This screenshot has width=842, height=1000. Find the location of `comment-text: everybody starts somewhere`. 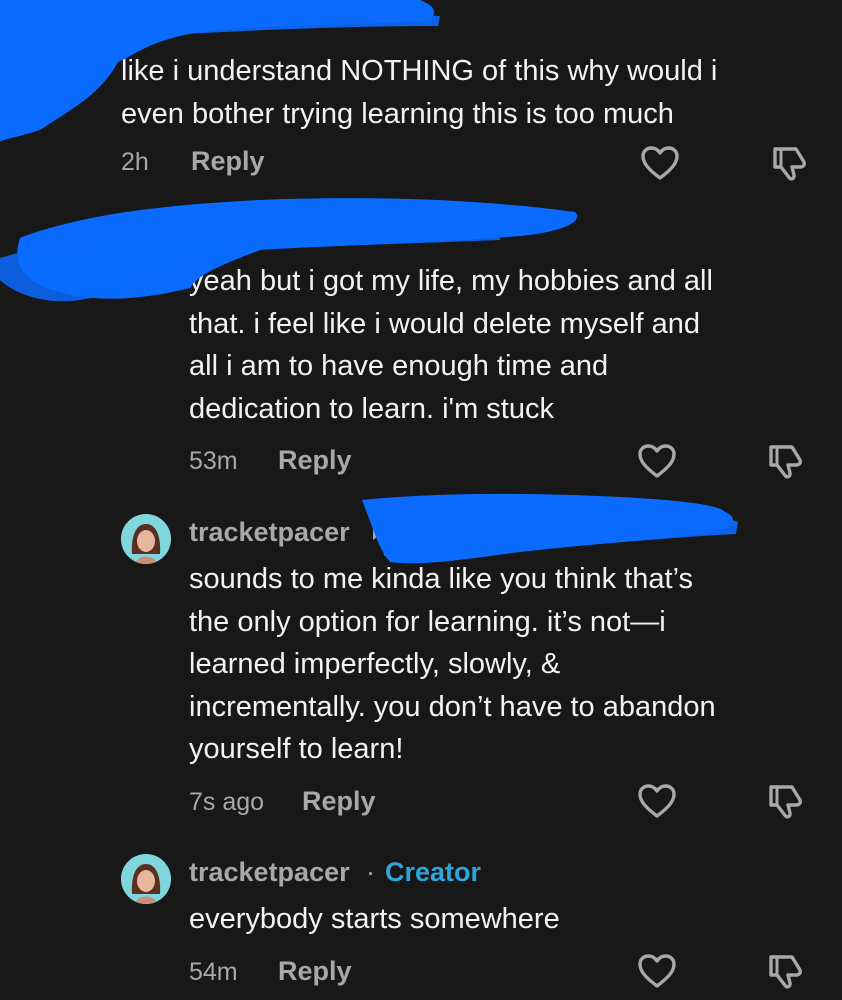

comment-text: everybody starts somewhere is located at coordinates (374, 919).